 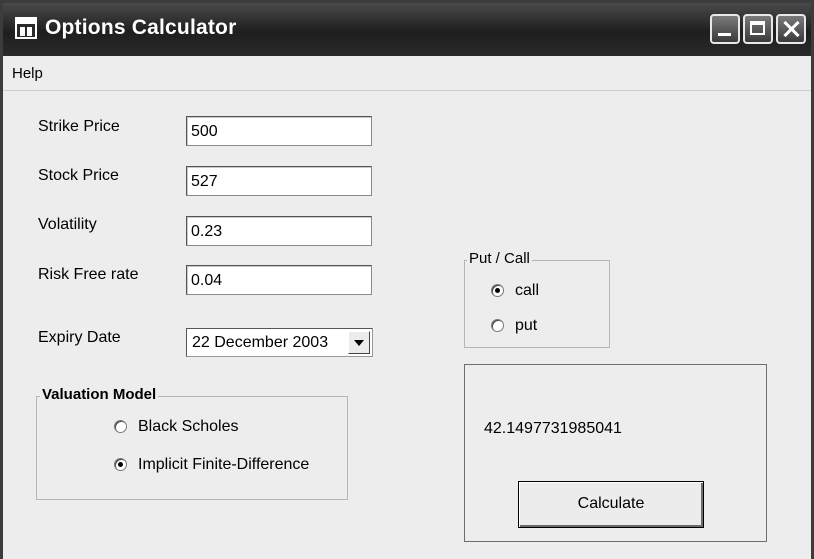 What do you see at coordinates (279, 280) in the screenshot?
I see `risk-free-rate-input: 0.04` at bounding box center [279, 280].